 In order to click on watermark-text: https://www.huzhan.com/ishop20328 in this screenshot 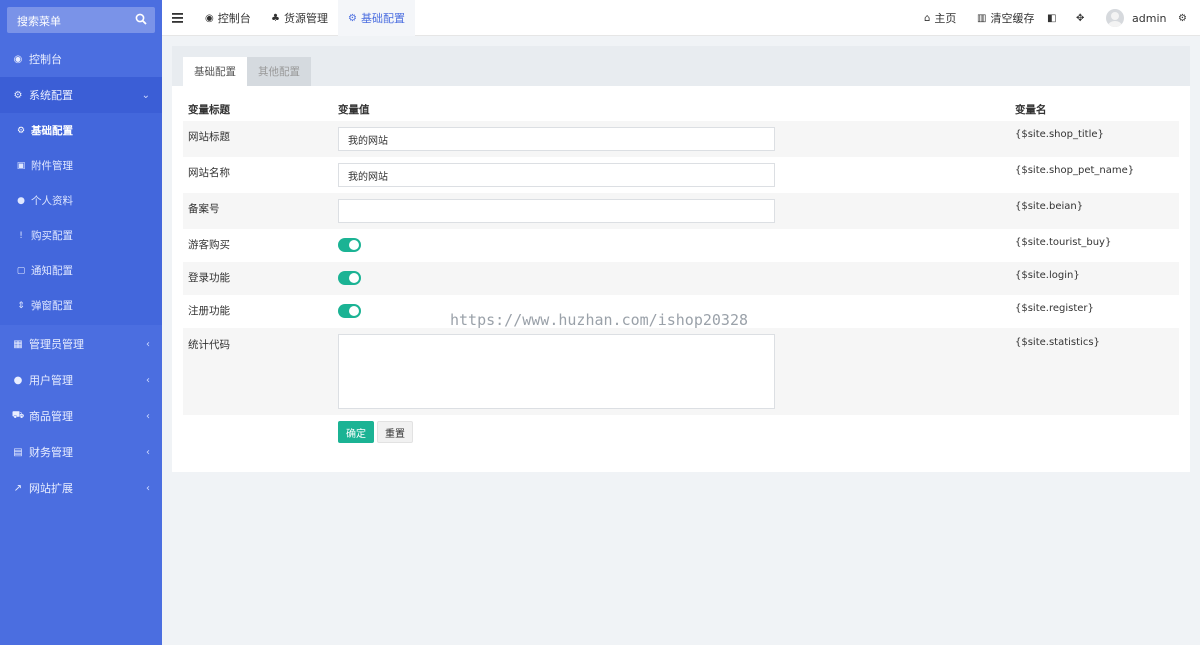, I will do `click(599, 320)`.